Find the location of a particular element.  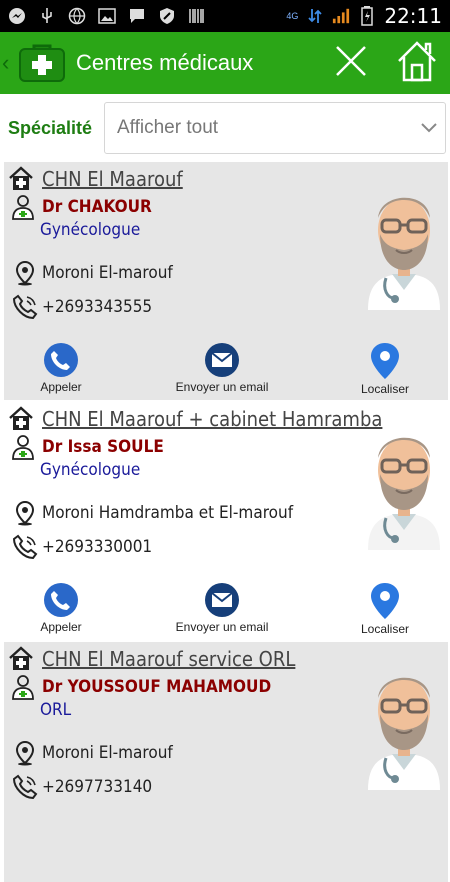

close-icon is located at coordinates (351, 63).